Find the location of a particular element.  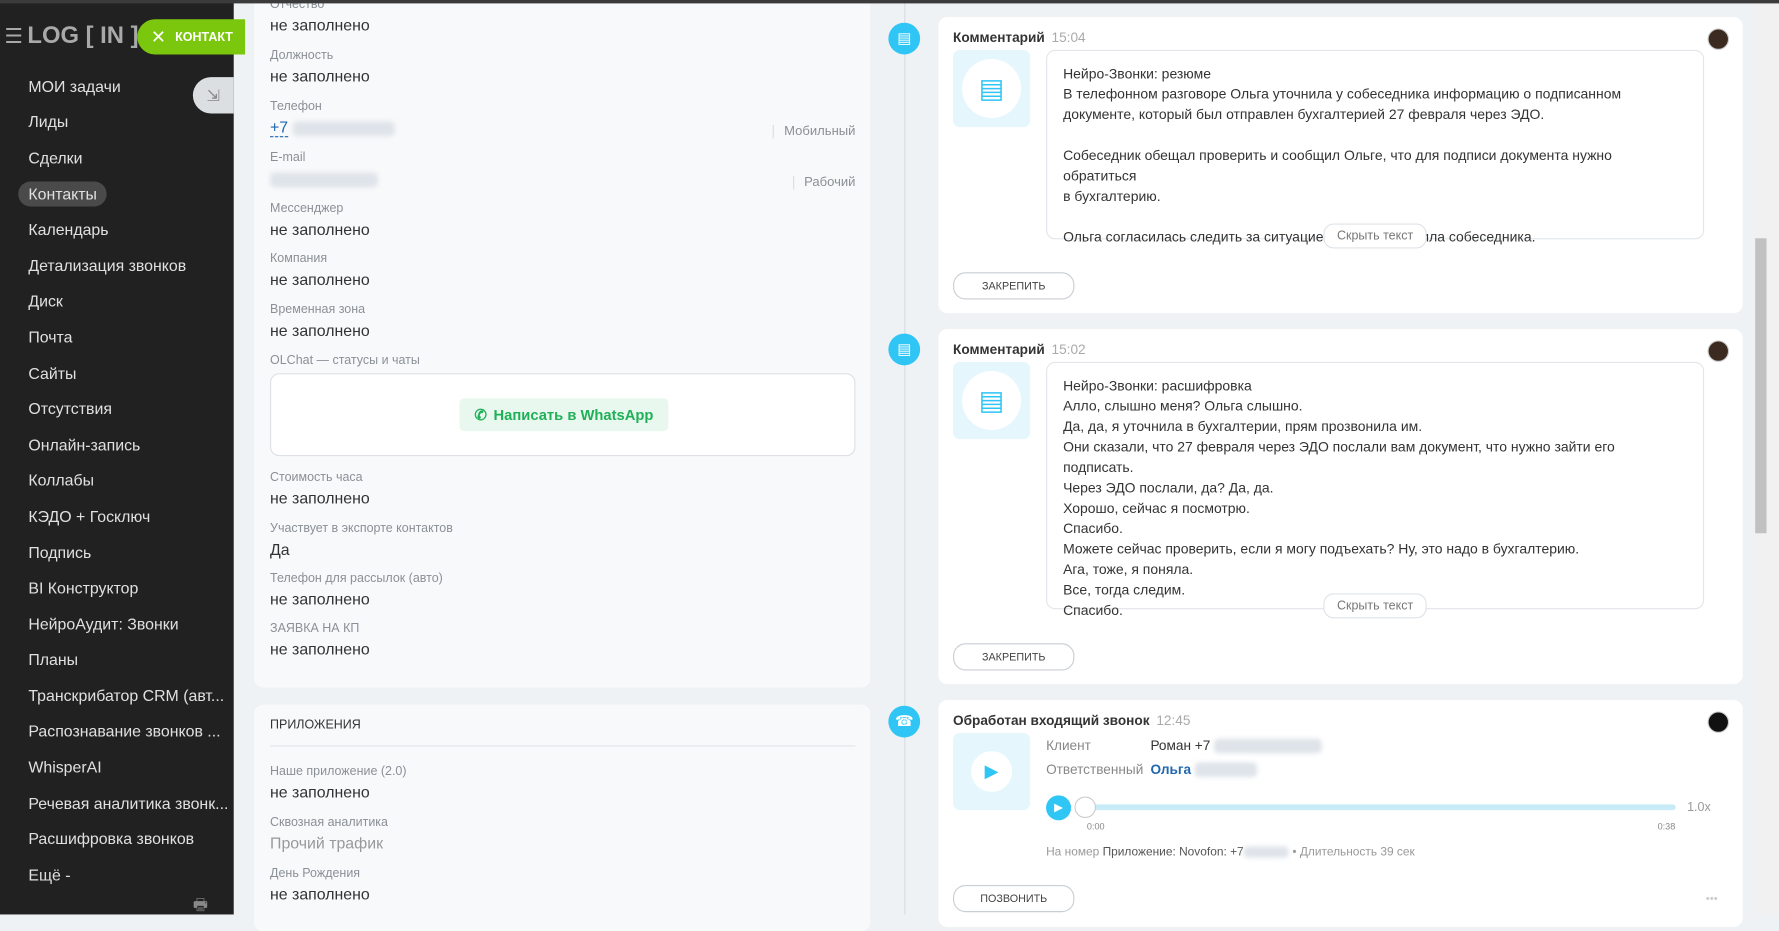

sidebar-item: Расшифровка звонков is located at coordinates (126, 839).